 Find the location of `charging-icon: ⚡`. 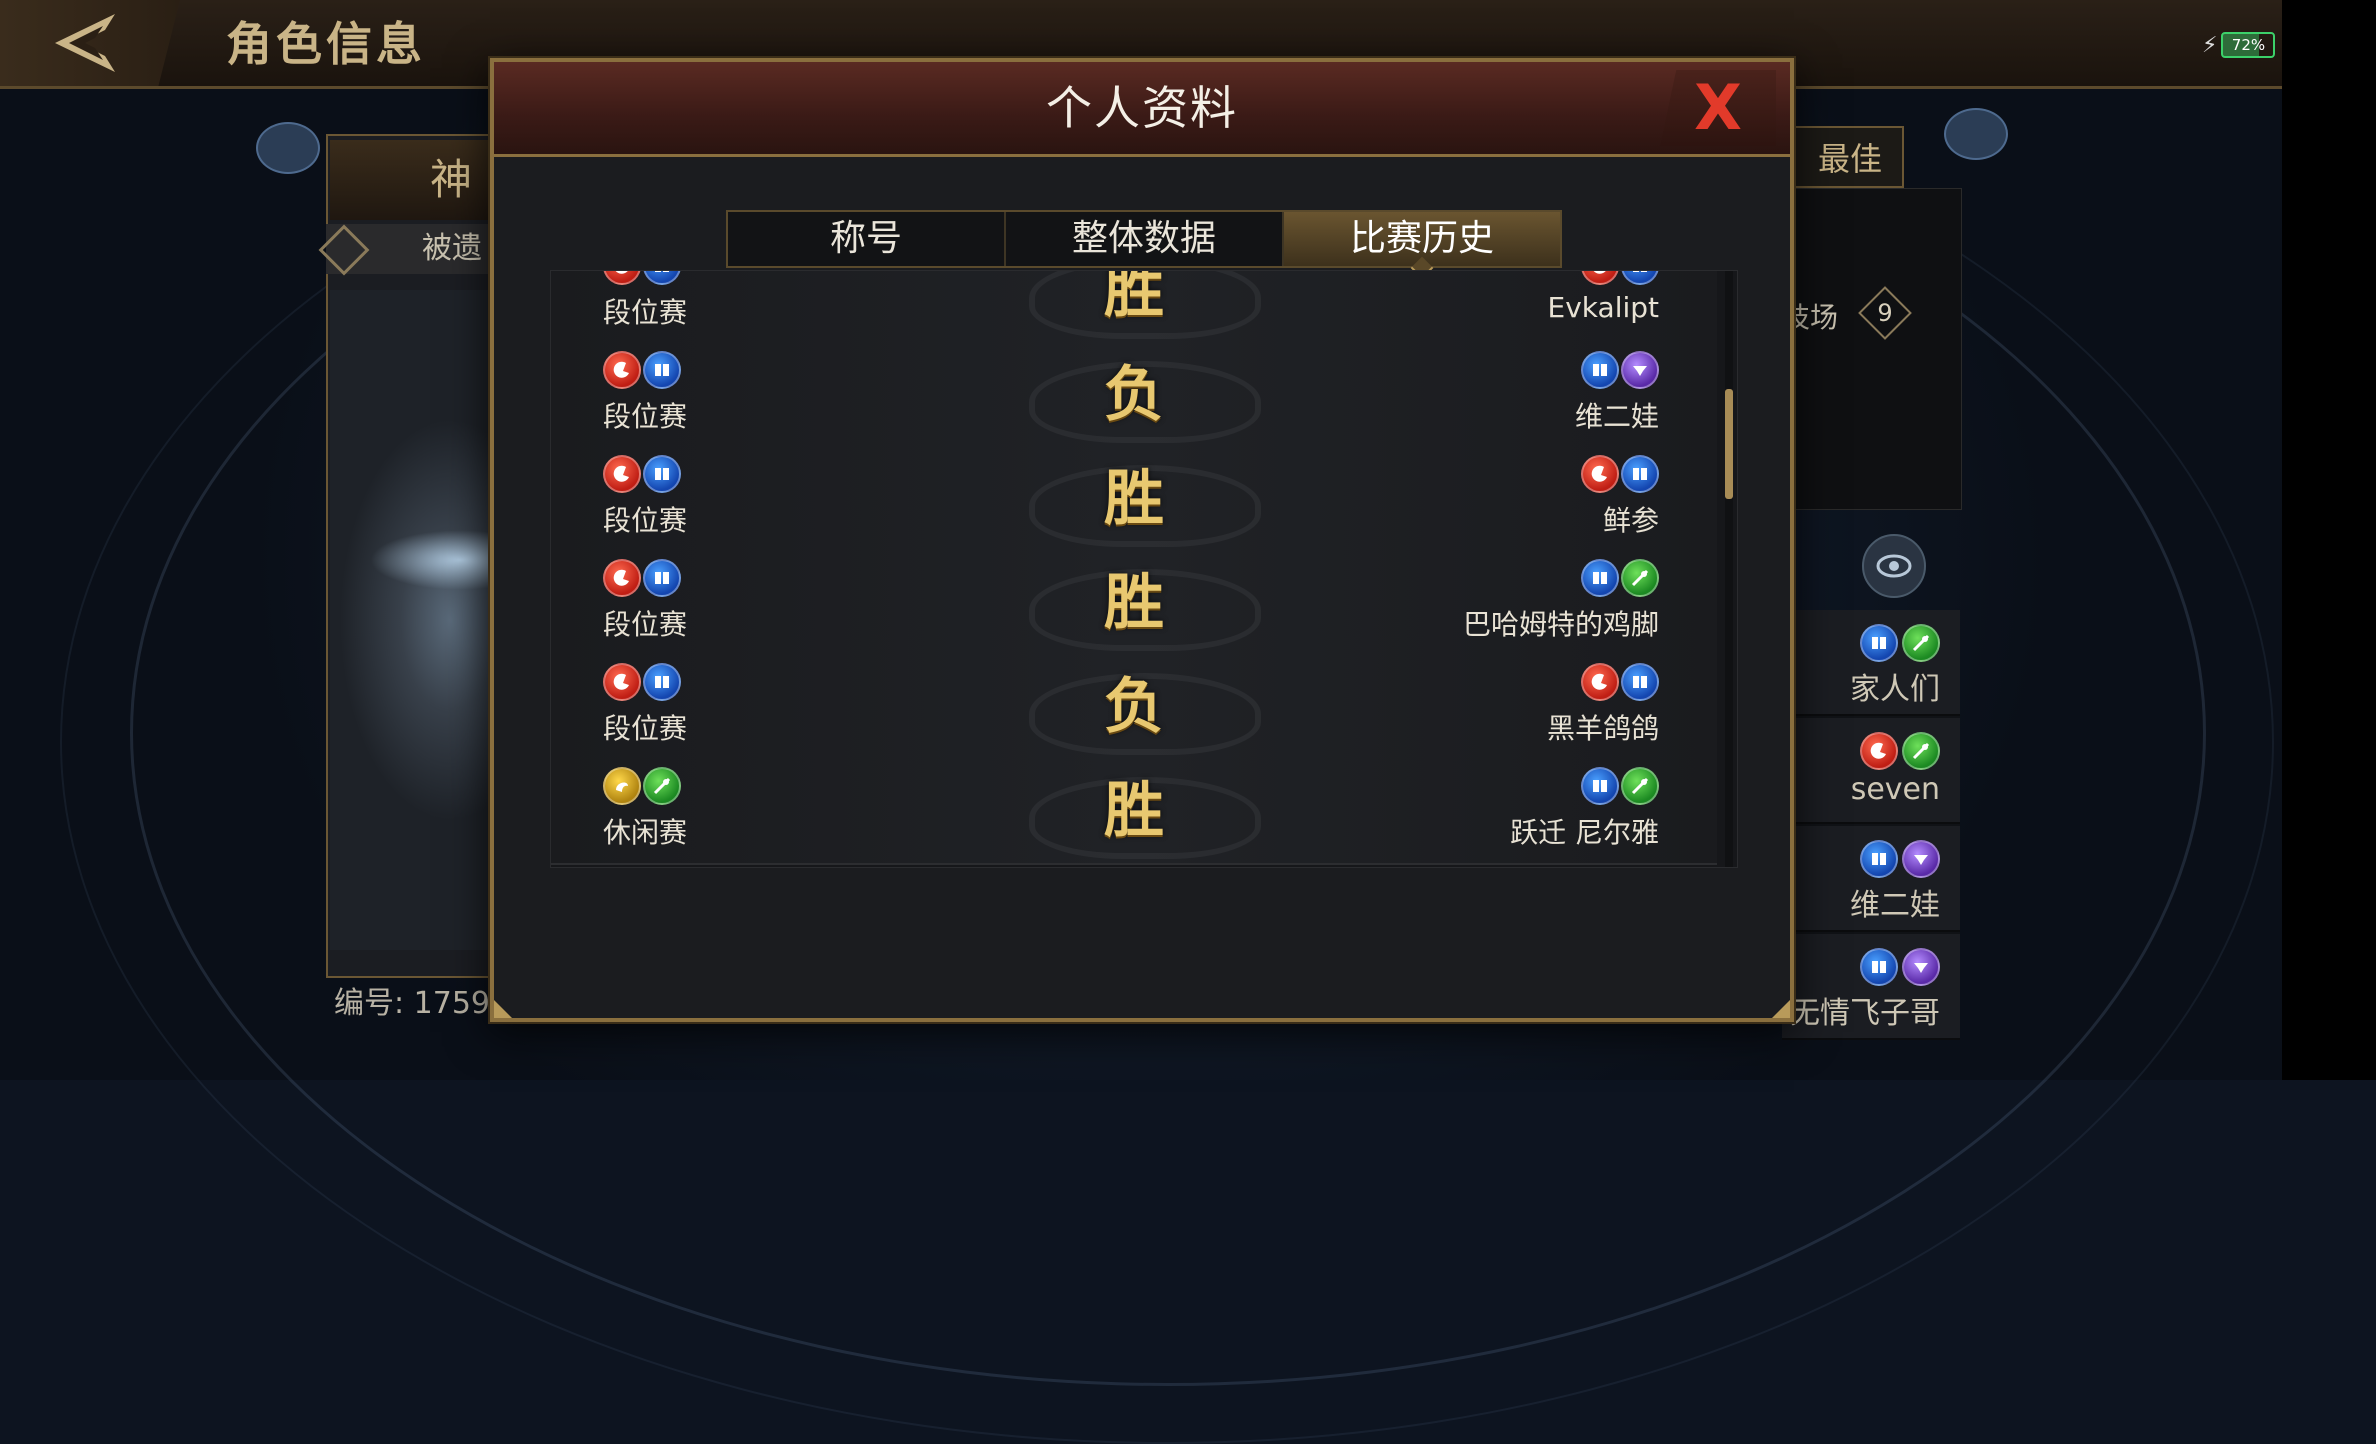

charging-icon: ⚡ is located at coordinates (2210, 45).